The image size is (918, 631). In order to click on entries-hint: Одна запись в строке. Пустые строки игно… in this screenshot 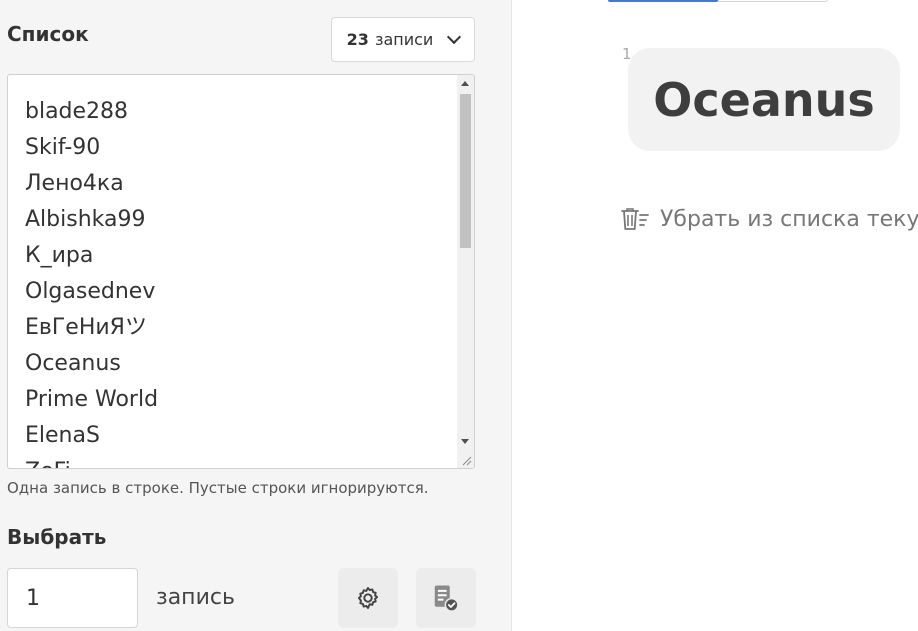, I will do `click(218, 488)`.